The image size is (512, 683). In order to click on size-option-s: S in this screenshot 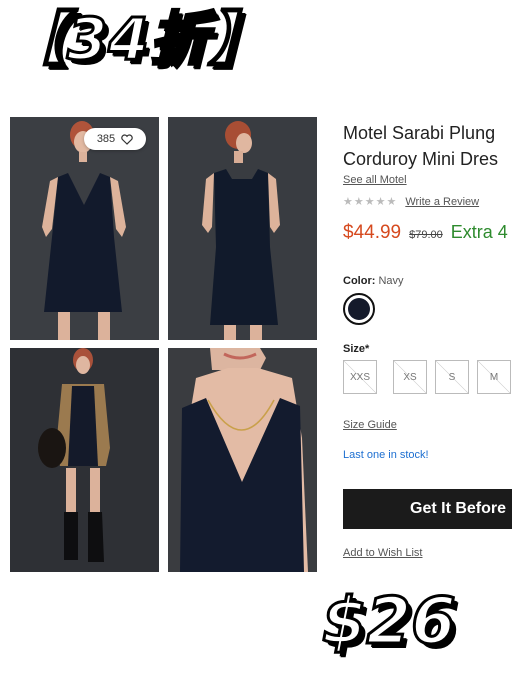, I will do `click(452, 377)`.